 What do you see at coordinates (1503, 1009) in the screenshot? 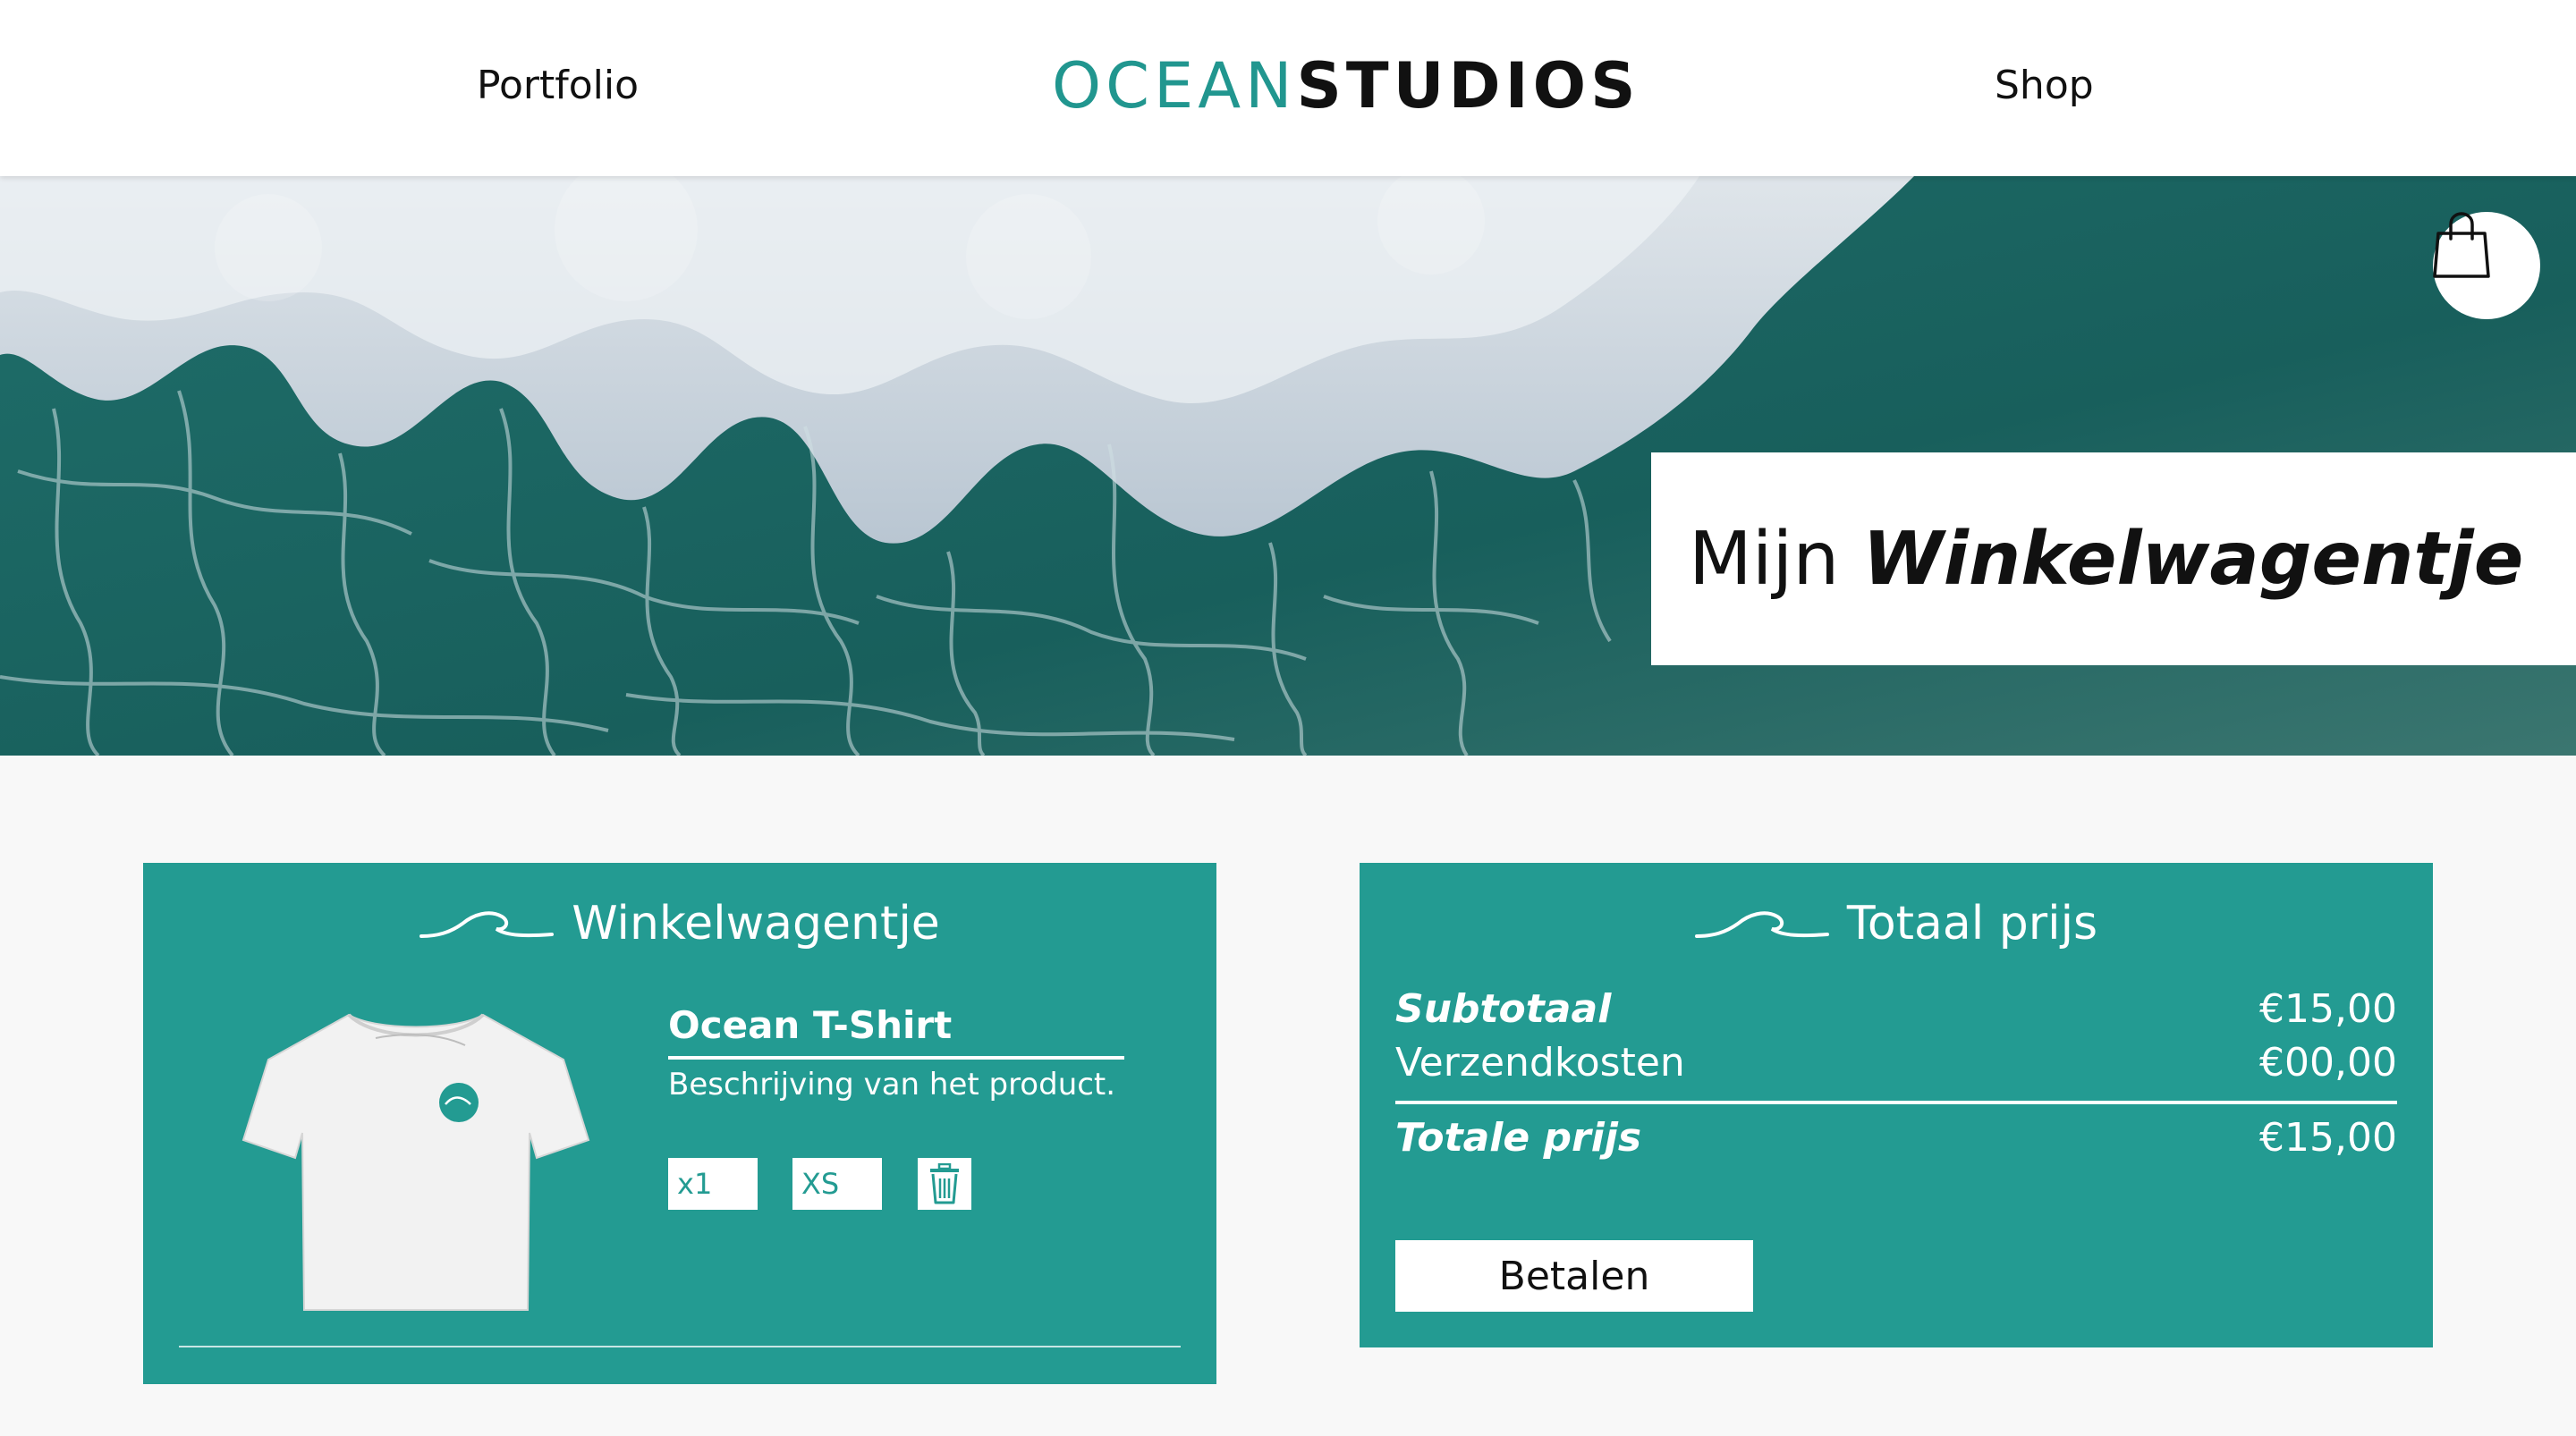
I see `subtotal-label: Subtotaal` at bounding box center [1503, 1009].